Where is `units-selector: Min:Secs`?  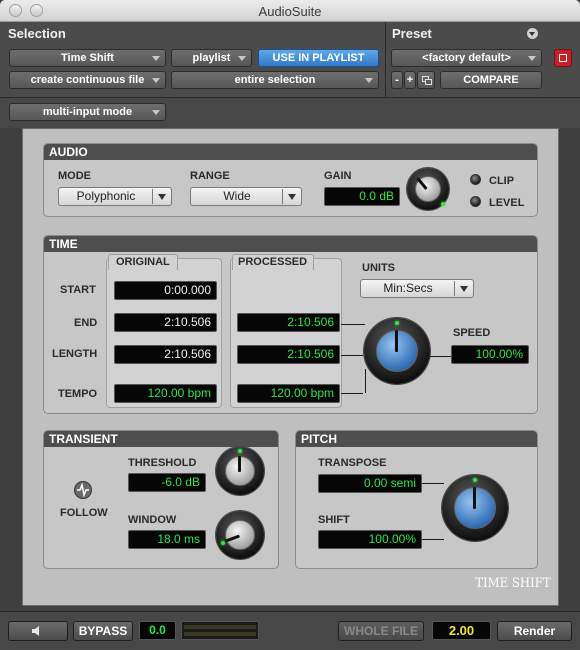
units-selector: Min:Secs is located at coordinates (417, 288).